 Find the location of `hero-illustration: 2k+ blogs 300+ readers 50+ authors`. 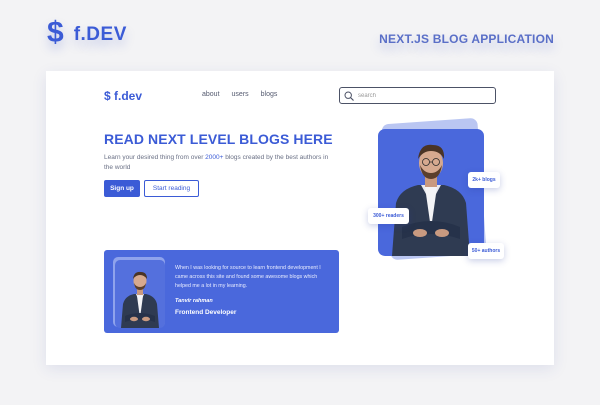

hero-illustration: 2k+ blogs 300+ readers 50+ authors is located at coordinates (440, 189).